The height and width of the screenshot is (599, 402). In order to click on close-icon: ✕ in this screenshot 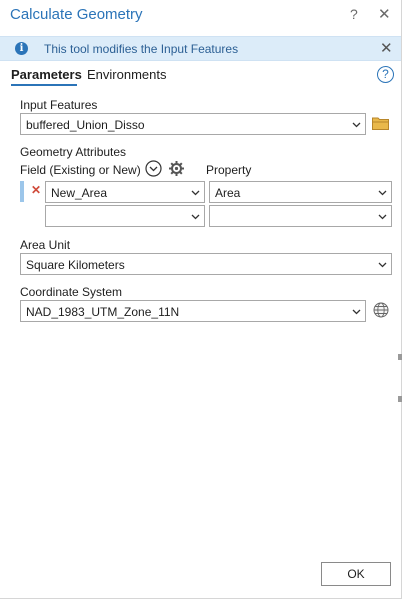, I will do `click(384, 14)`.